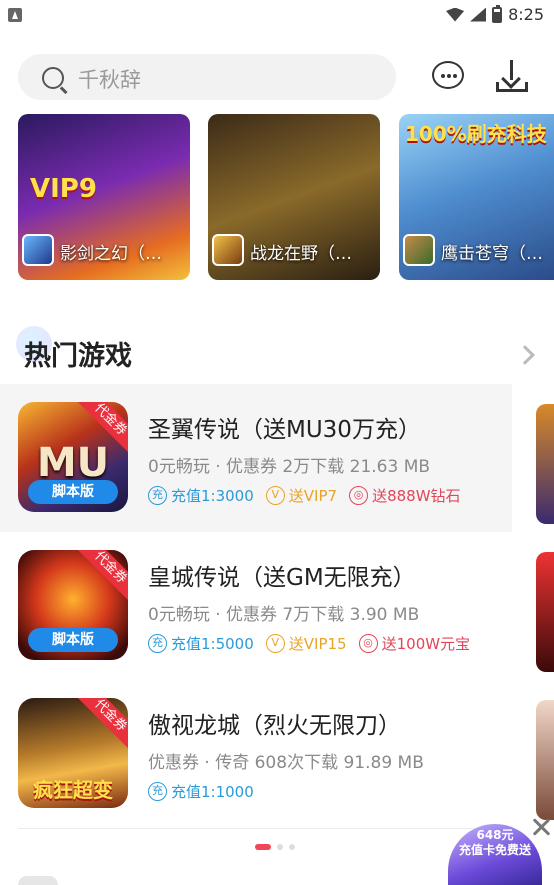 The width and height of the screenshot is (554, 885). What do you see at coordinates (277, 17) in the screenshot?
I see `status-bar: 8:25` at bounding box center [277, 17].